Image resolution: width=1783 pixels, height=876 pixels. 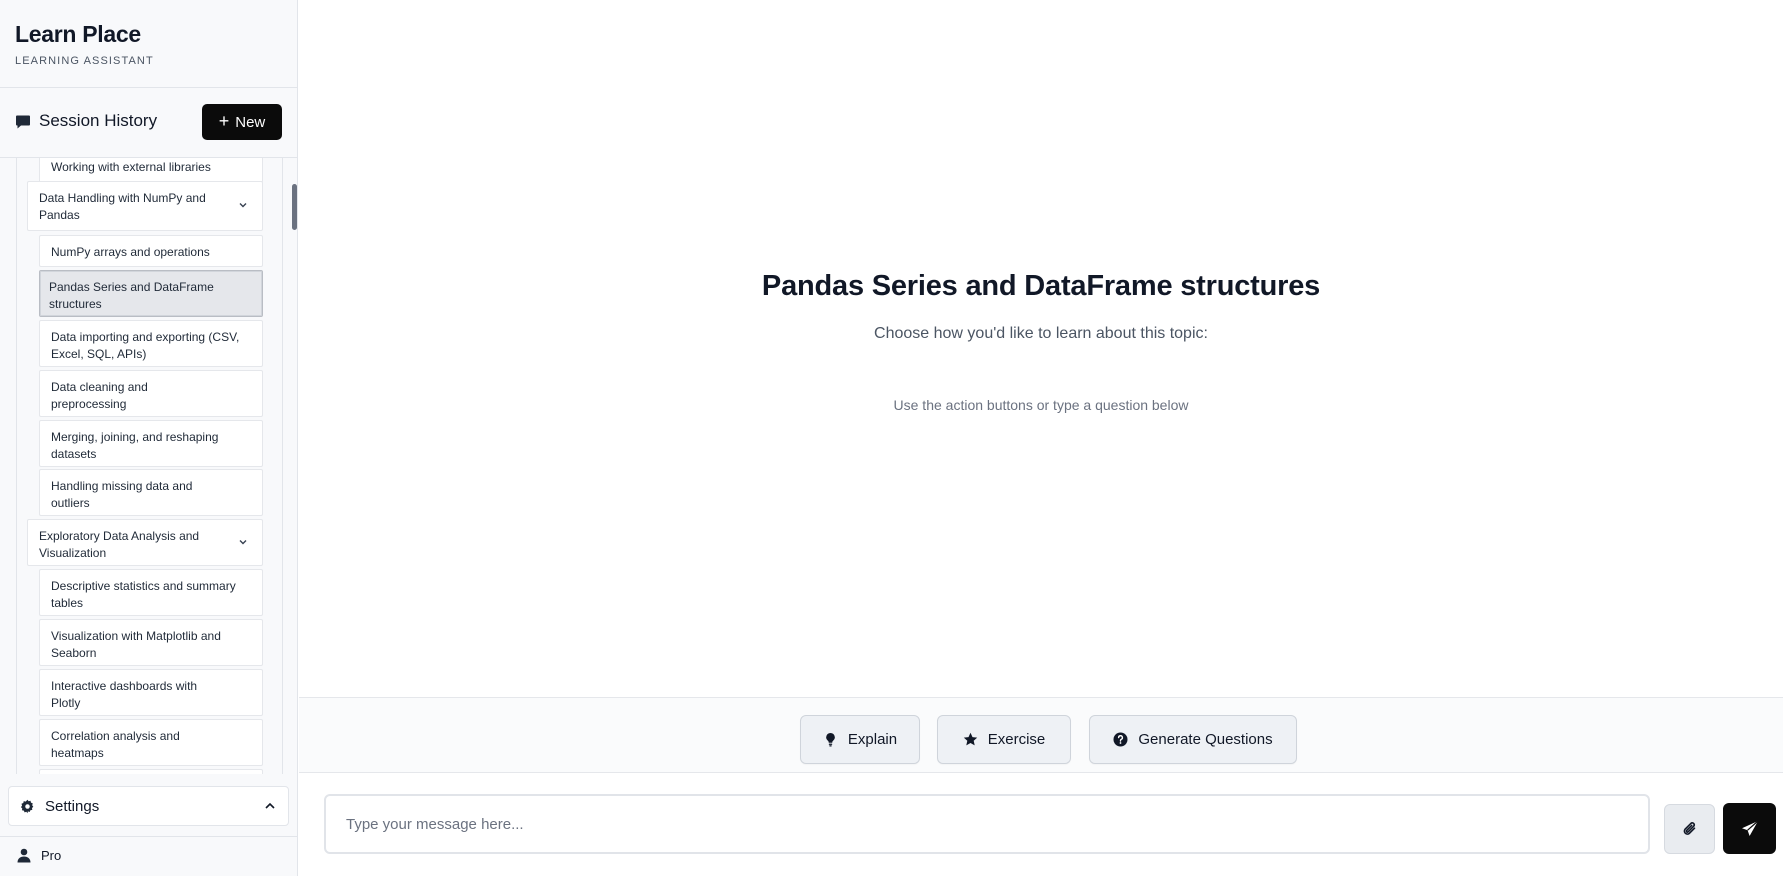 I want to click on topic-label: Correlation analysis and heatmaps, so click(x=115, y=744).